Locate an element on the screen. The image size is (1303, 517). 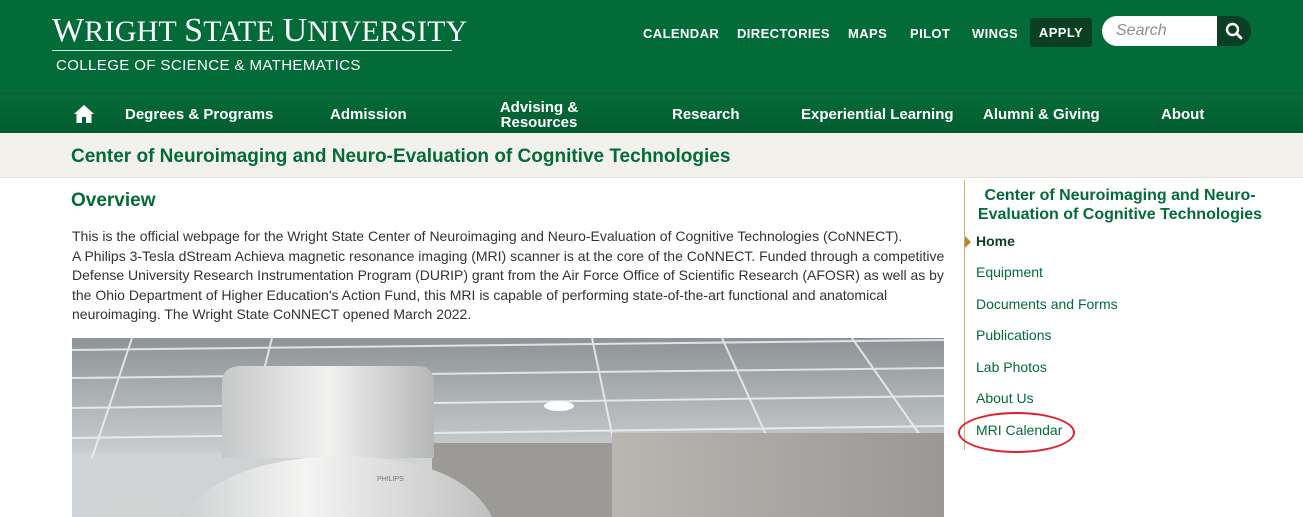
university-logo: WRIGHT STATE UNIVERSITY is located at coordinates (260, 31).